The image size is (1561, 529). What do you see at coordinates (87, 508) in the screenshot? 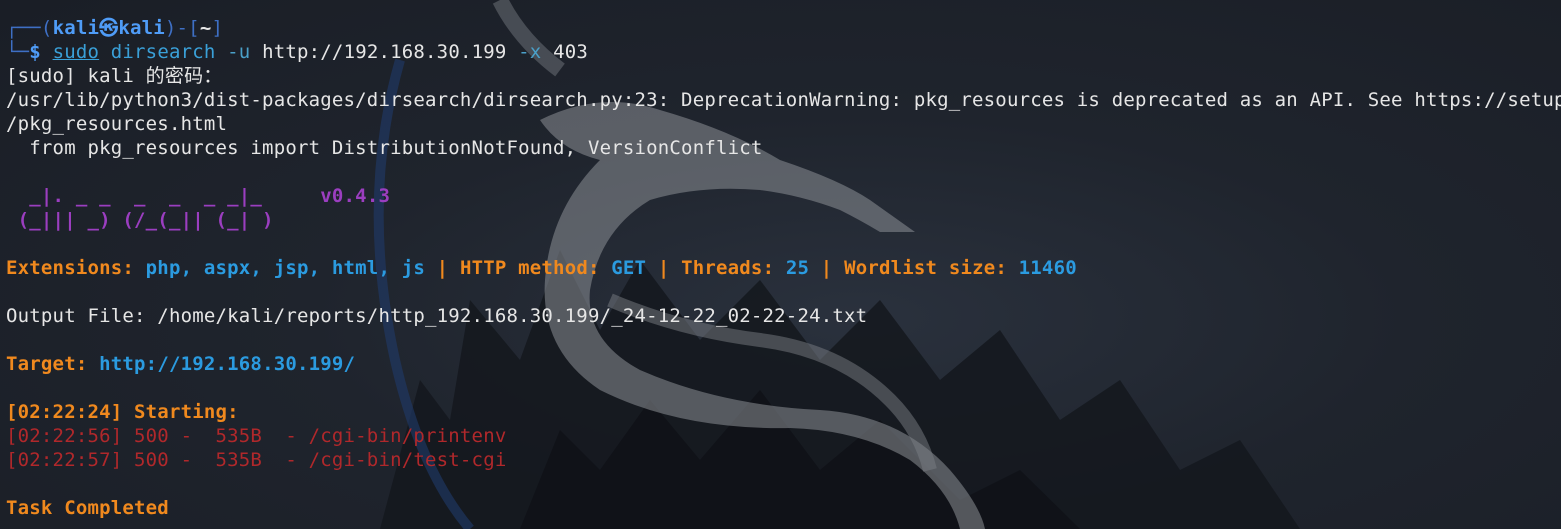
I see `task-completed-line: Task Completed` at bounding box center [87, 508].